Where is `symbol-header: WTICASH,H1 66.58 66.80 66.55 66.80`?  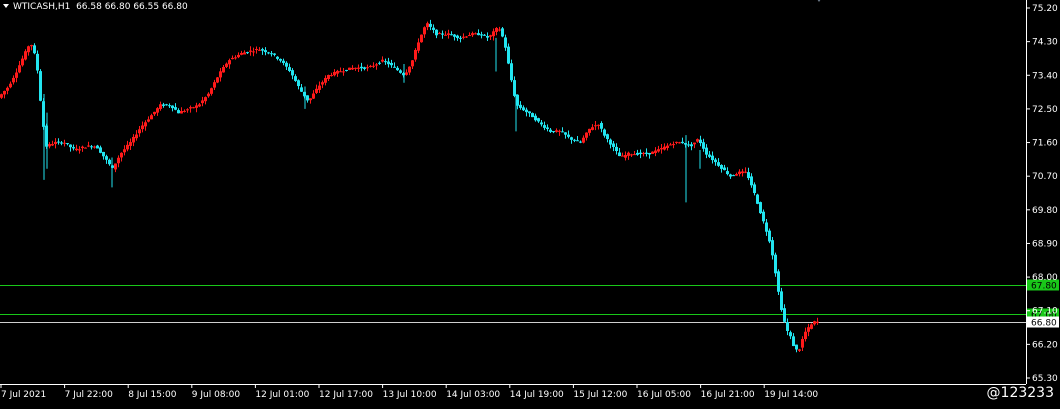
symbol-header: WTICASH,H1 66.58 66.80 66.55 66.80 is located at coordinates (95, 7).